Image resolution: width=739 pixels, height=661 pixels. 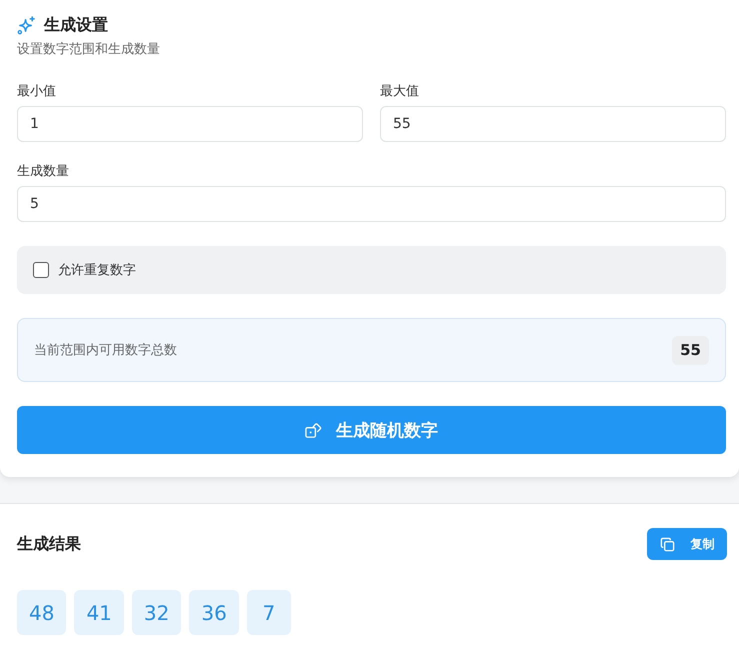 I want to click on results-title: 生成结果, so click(x=49, y=544).